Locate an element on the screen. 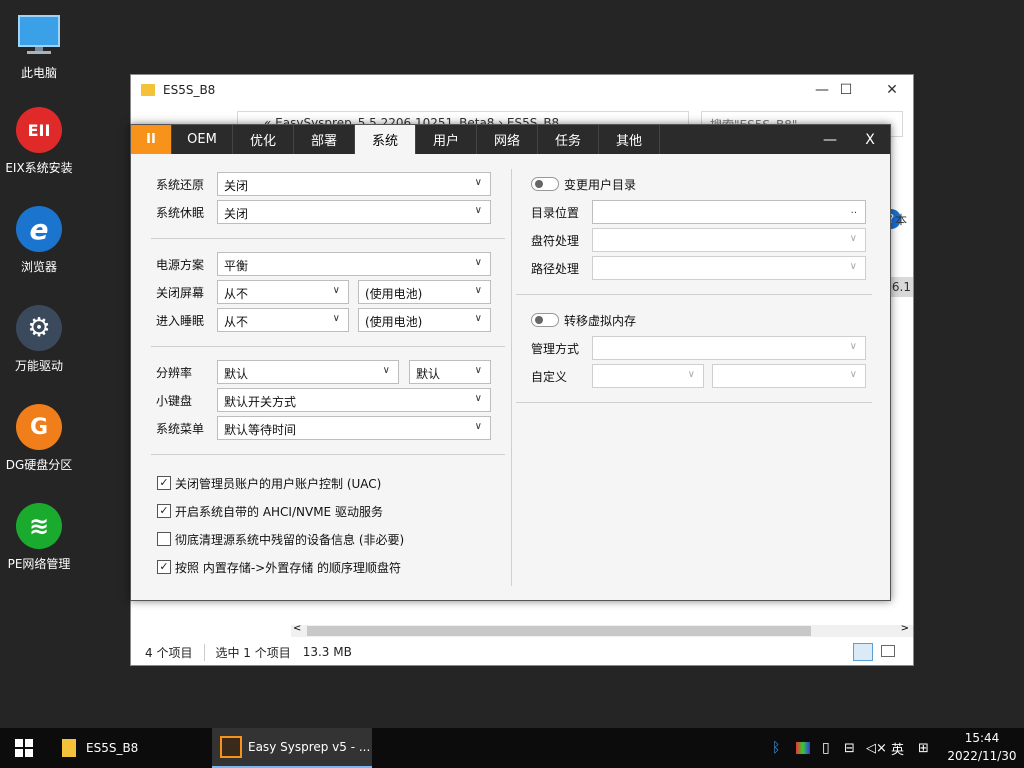  drive-order-label: 按照 内置存储->外置存储 的顺序理顺盘符 is located at coordinates (288, 567).